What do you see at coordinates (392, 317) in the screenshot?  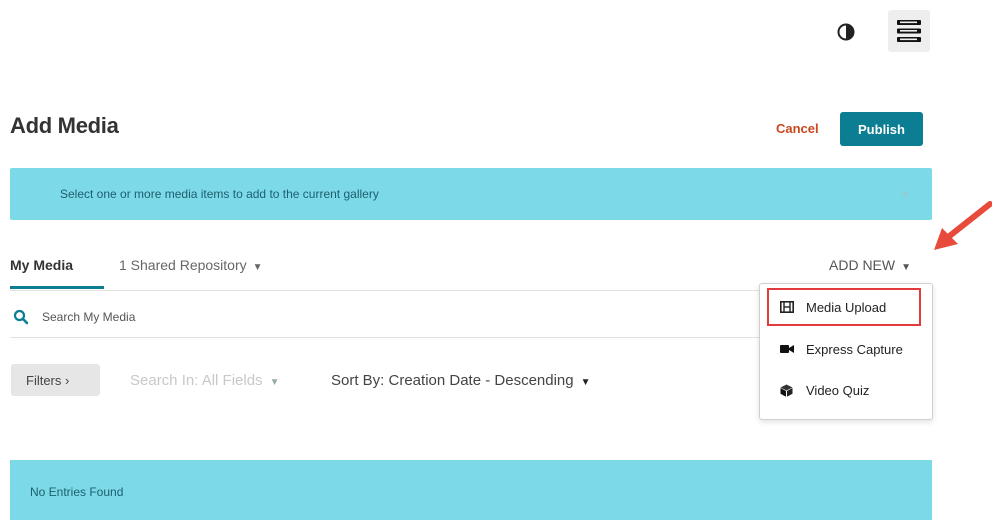 I see `search-input` at bounding box center [392, 317].